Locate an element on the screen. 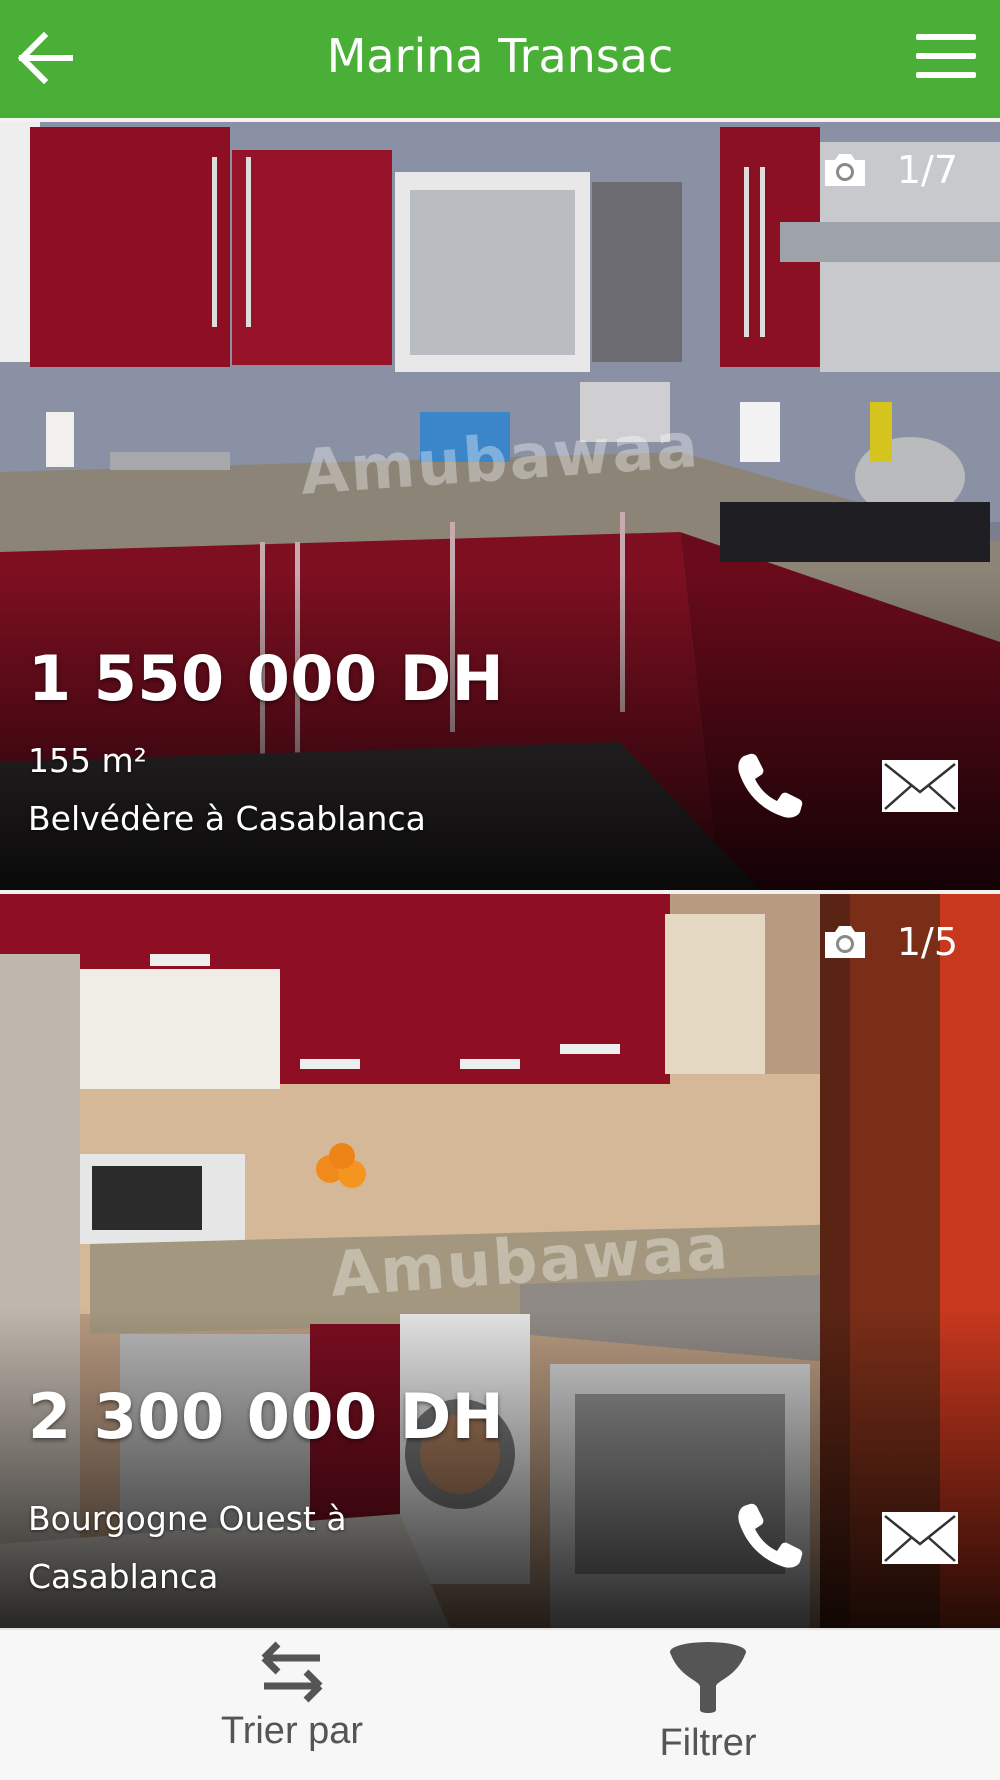 Image resolution: width=1000 pixels, height=1780 pixels. sort-button: Trier par is located at coordinates (292, 1696).